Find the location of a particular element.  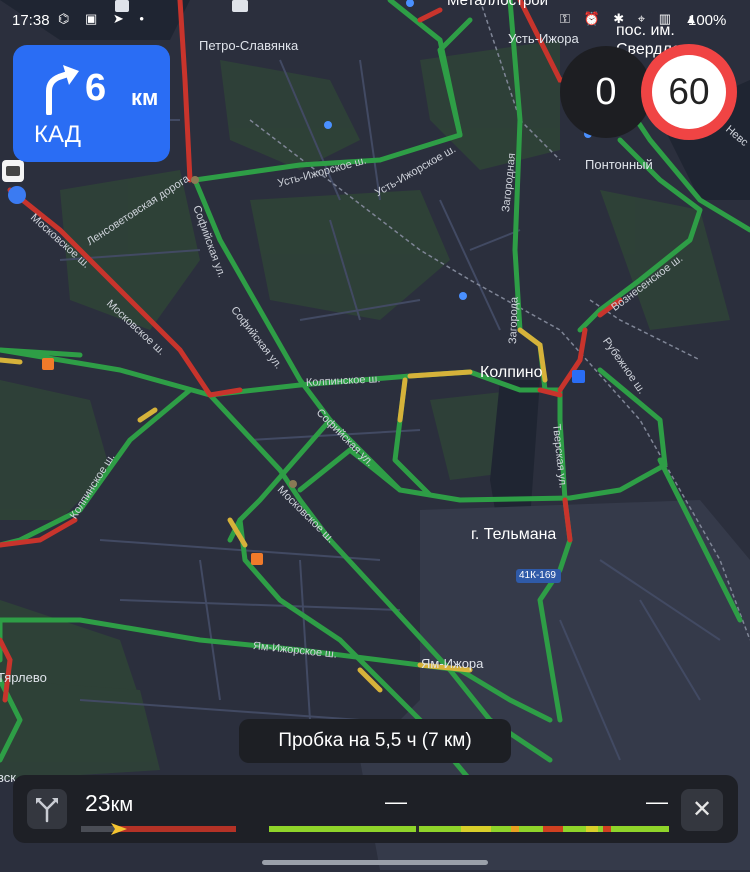

map-label-pontonny: Понтонный is located at coordinates (619, 164).